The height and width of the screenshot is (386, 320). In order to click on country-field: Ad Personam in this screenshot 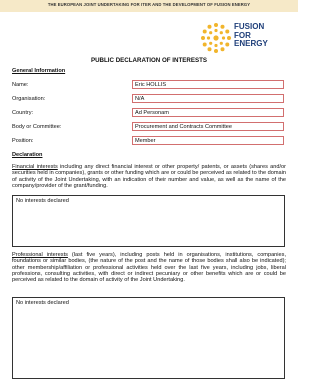, I will do `click(208, 112)`.